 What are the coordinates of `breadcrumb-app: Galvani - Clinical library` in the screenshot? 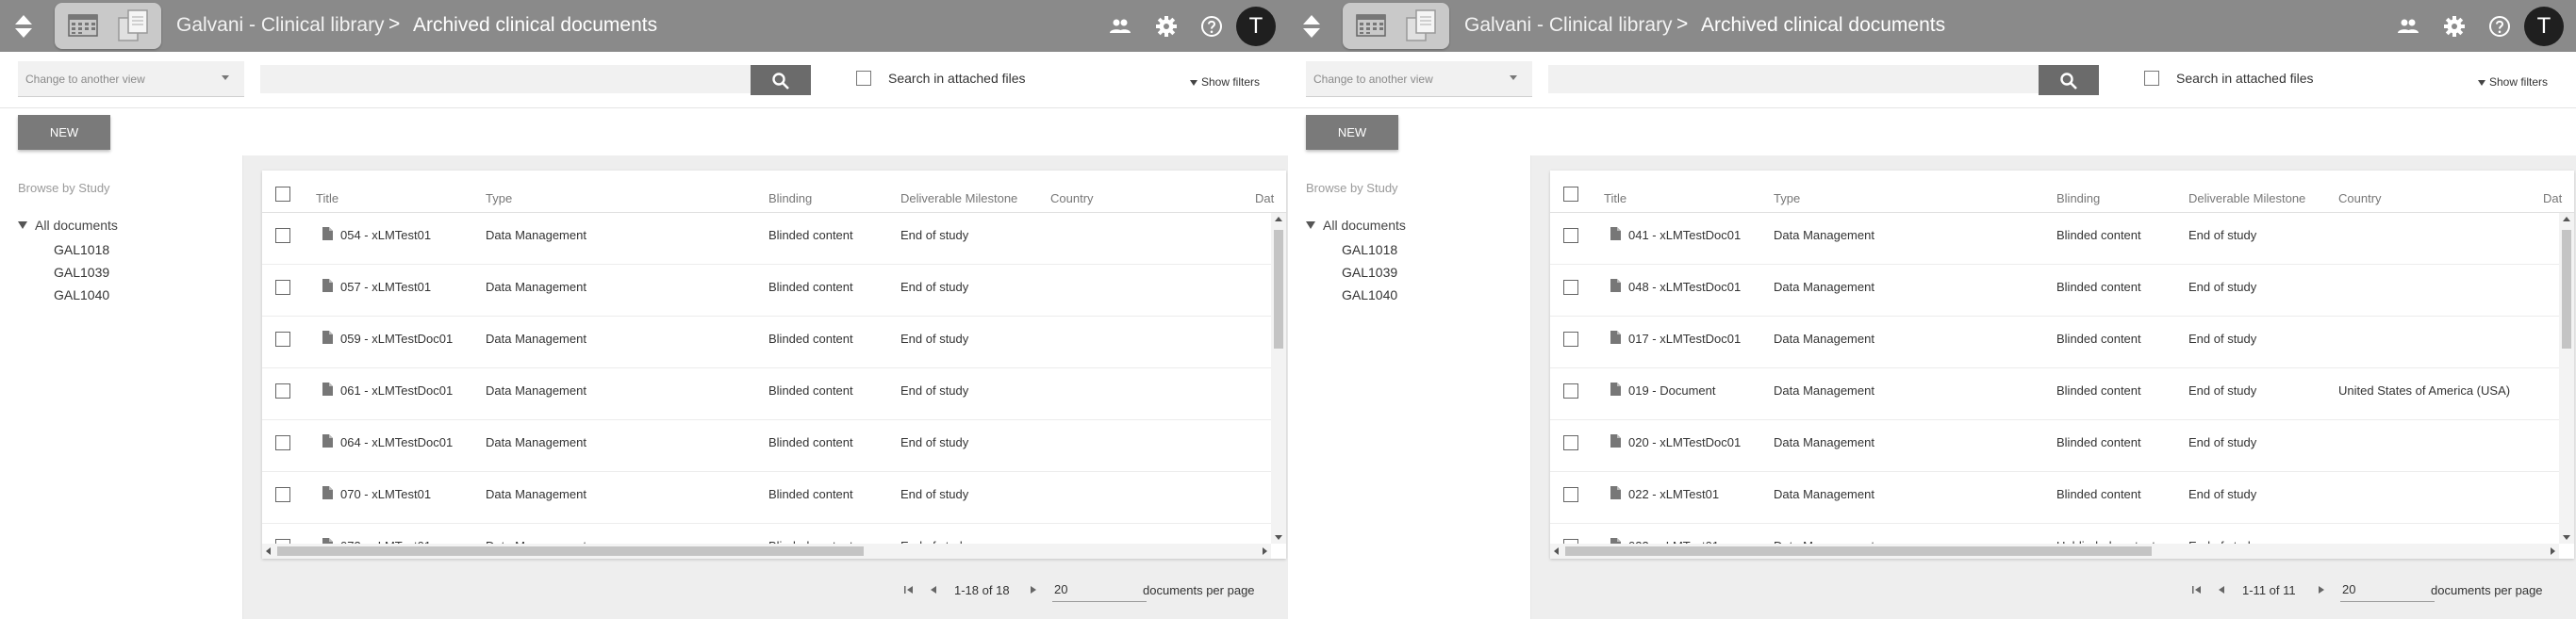 It's located at (1568, 25).